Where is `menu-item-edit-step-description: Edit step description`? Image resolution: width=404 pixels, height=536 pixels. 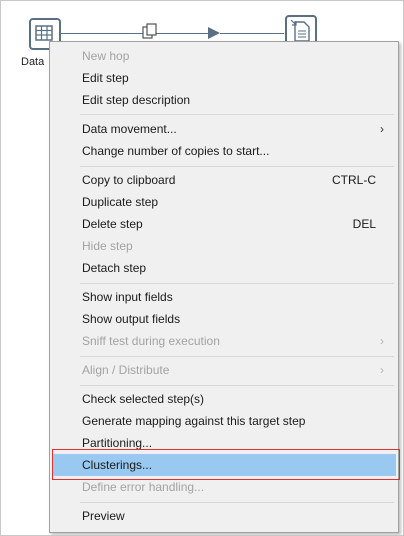
menu-item-edit-step-description: Edit step description is located at coordinates (224, 100).